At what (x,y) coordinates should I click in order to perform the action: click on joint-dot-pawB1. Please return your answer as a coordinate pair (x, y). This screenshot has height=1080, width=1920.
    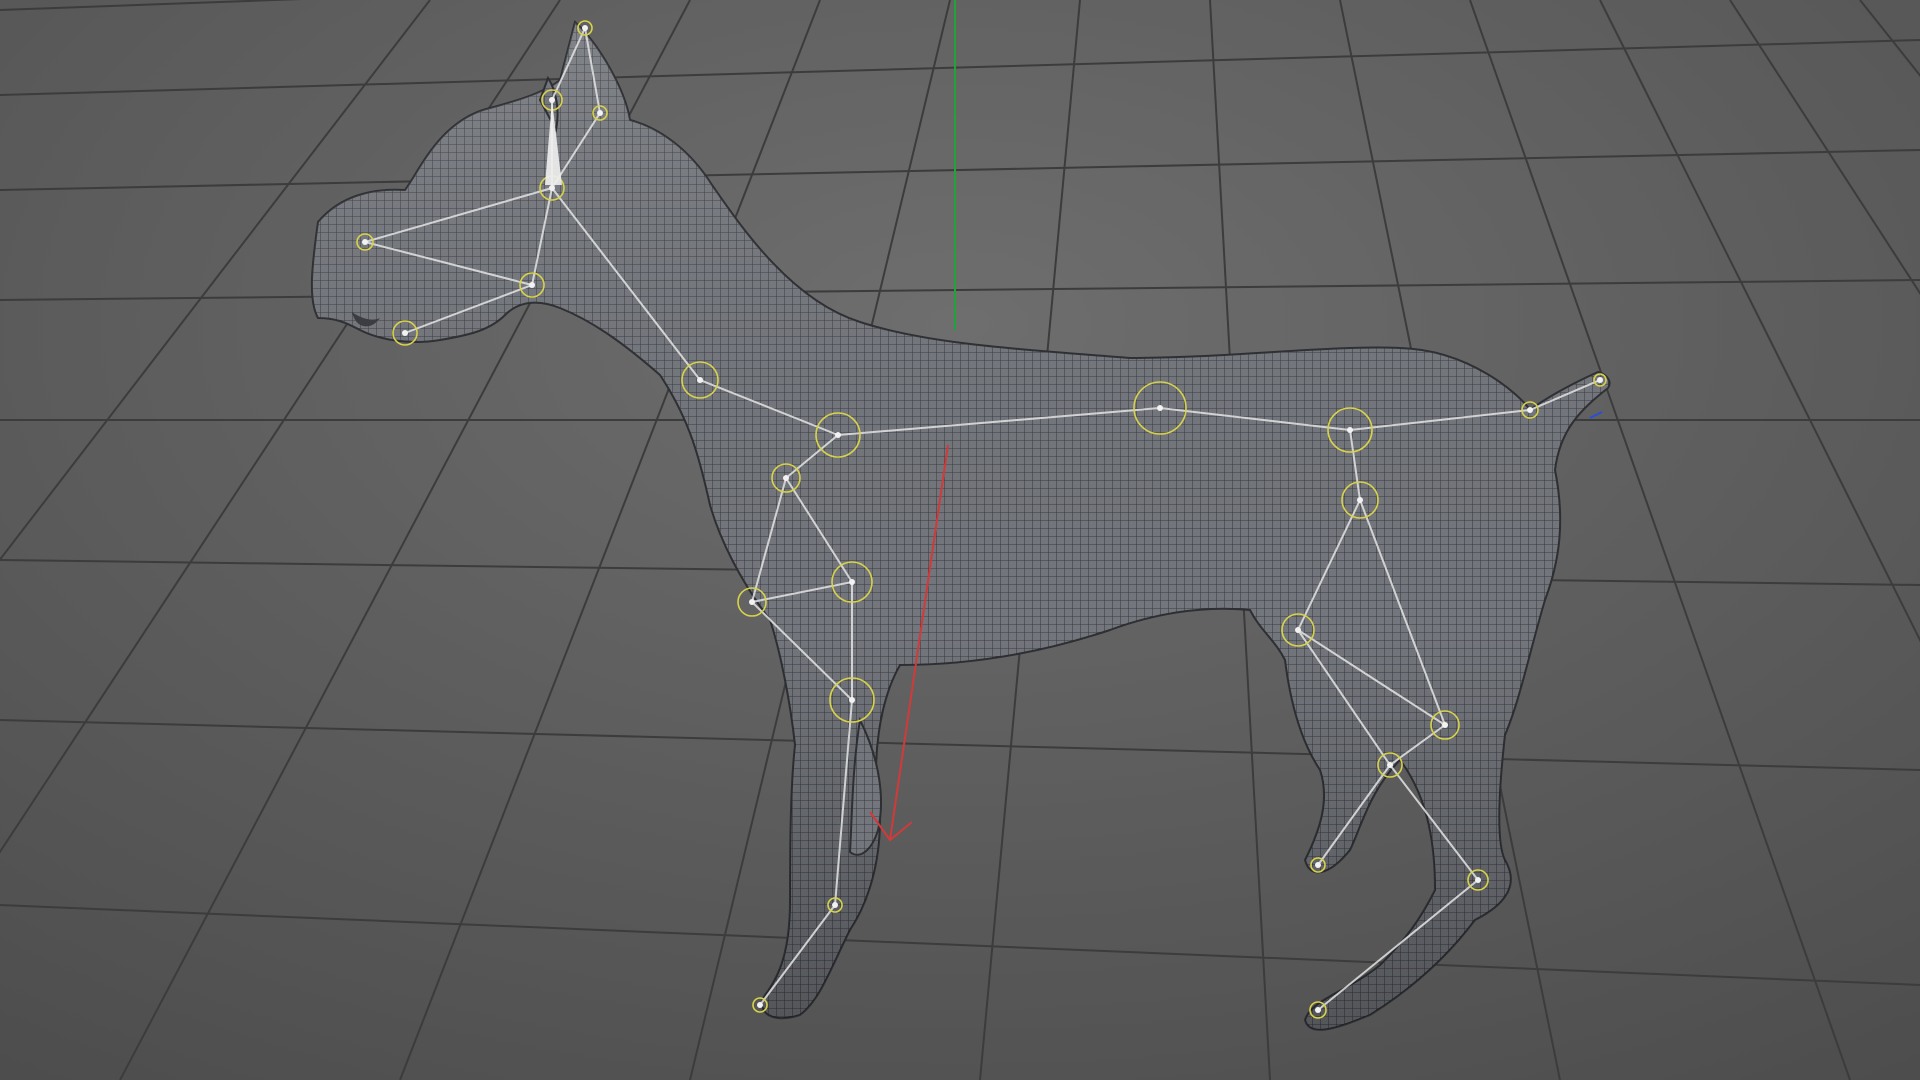
    Looking at the image, I should click on (1478, 880).